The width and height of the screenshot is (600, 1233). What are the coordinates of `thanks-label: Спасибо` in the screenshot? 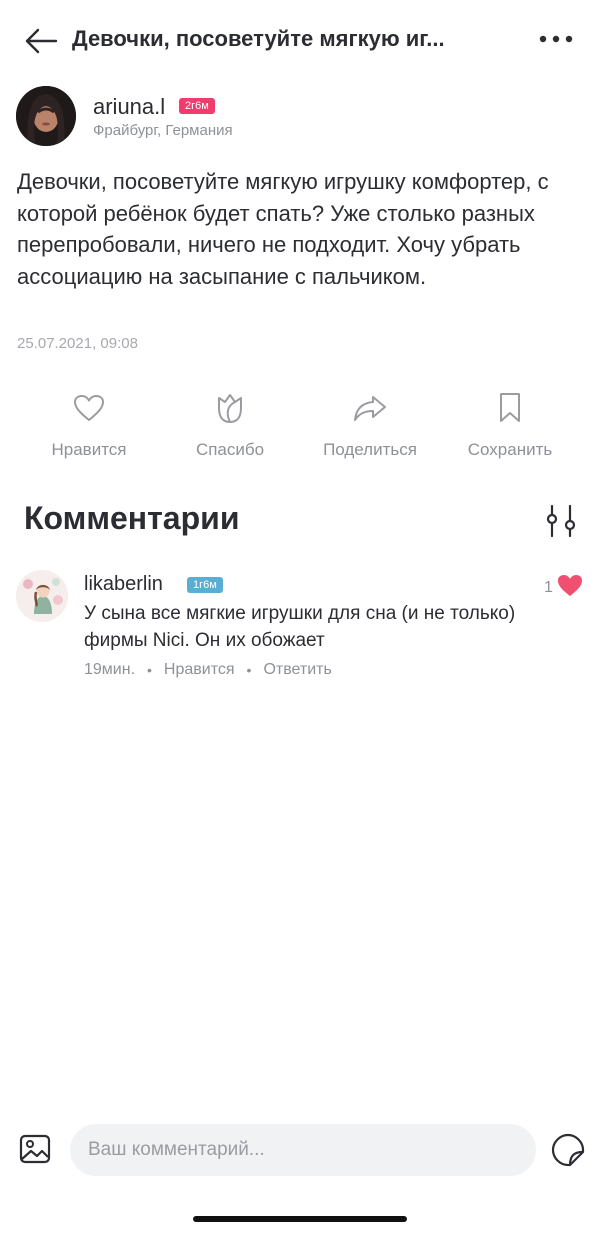 It's located at (230, 449).